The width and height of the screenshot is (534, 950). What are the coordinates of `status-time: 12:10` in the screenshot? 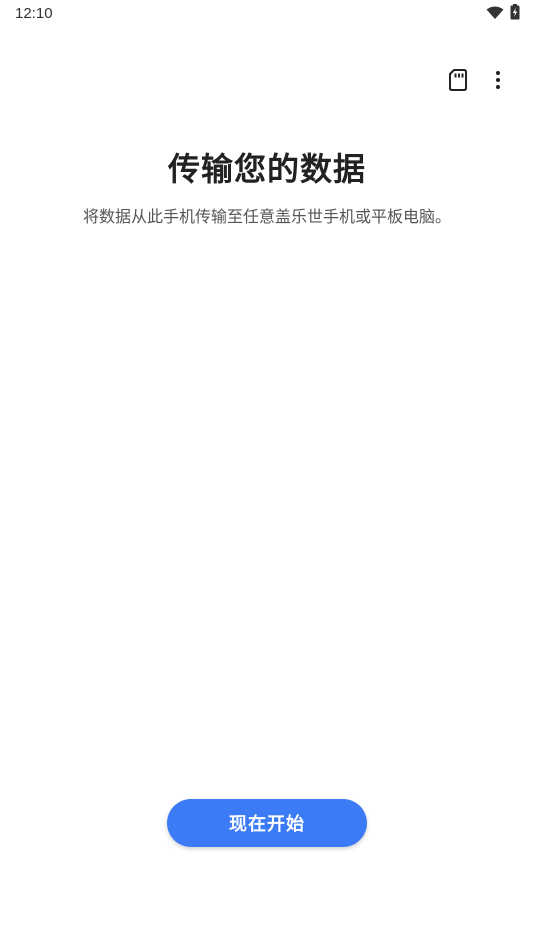 It's located at (34, 13).